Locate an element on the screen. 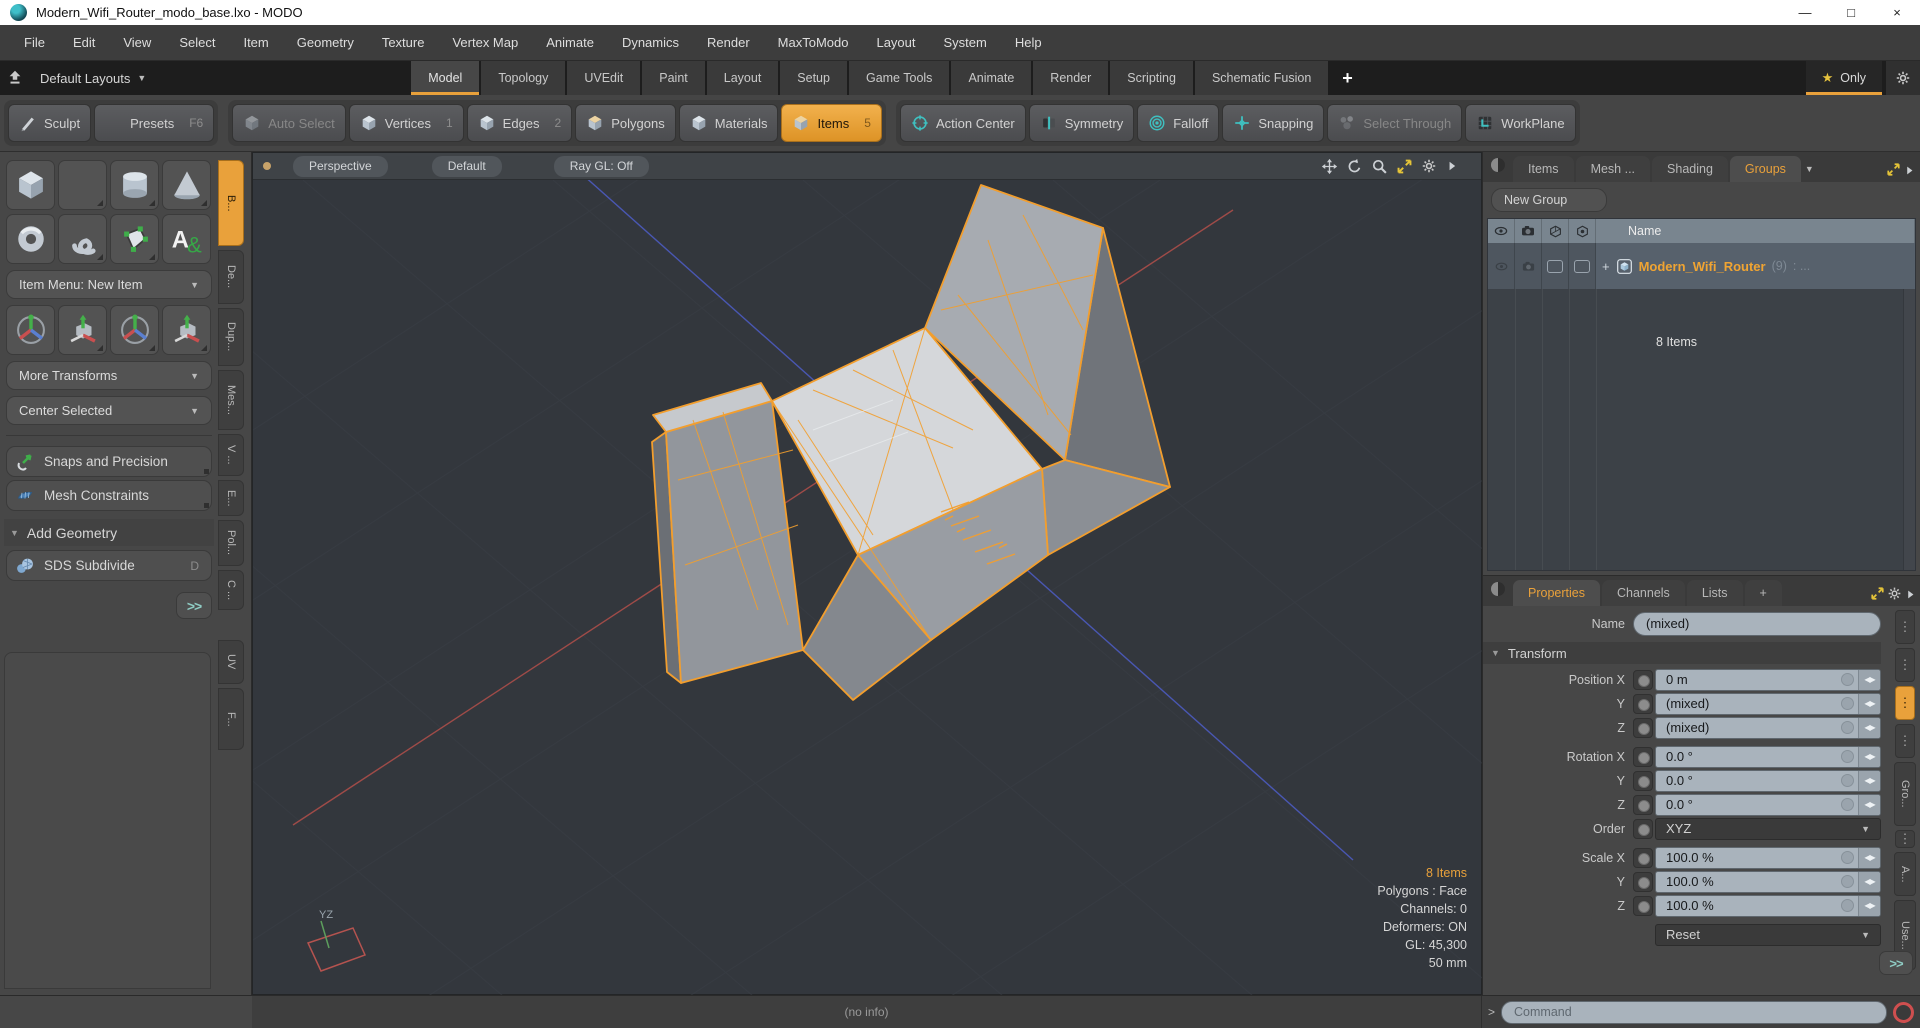  row-render-toggle is located at coordinates (1528, 266).